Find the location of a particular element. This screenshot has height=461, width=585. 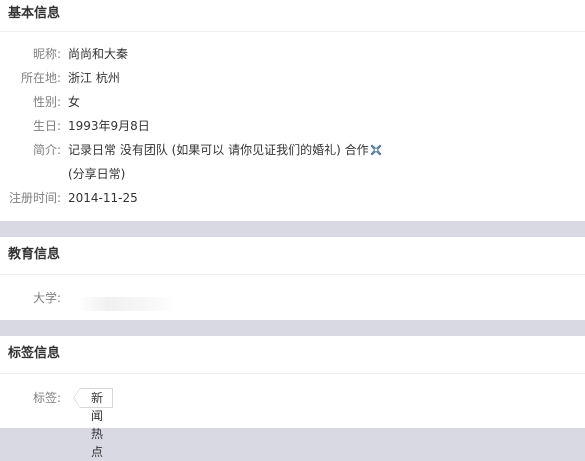

intro-text-line2: (分享日常) is located at coordinates (97, 174).